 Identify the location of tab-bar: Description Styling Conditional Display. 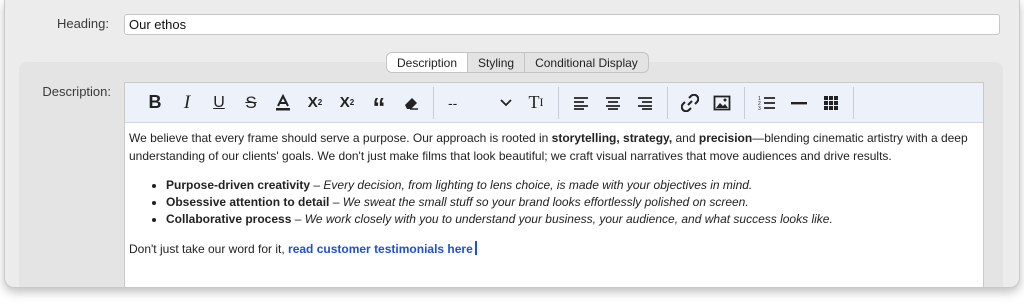
(517, 62).